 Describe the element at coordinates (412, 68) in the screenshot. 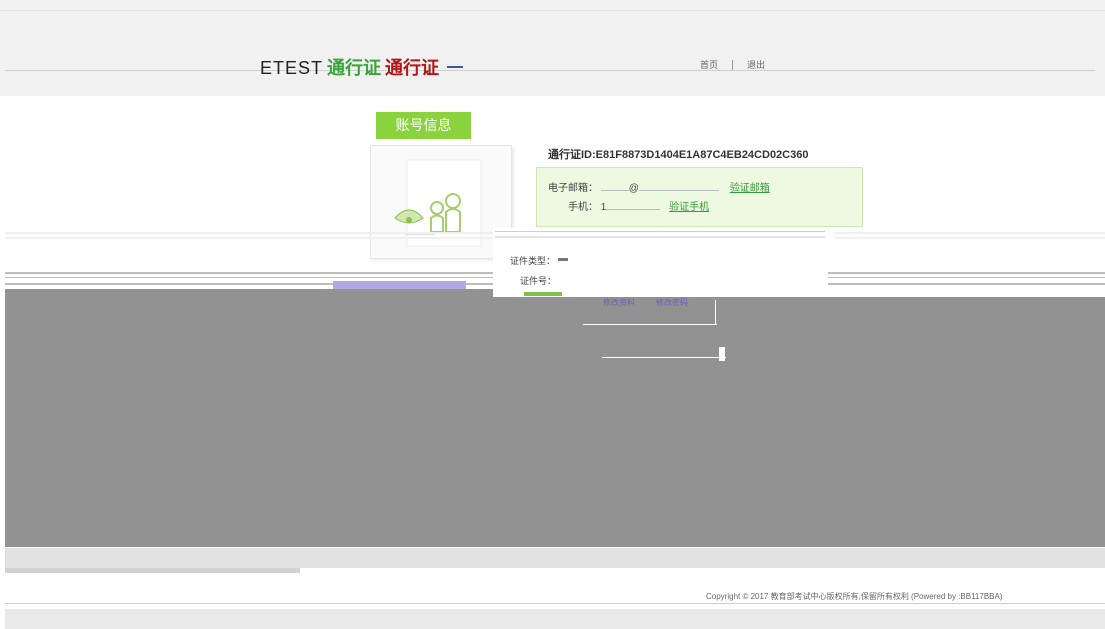

I see `logo-pass-red: 通行证` at that location.